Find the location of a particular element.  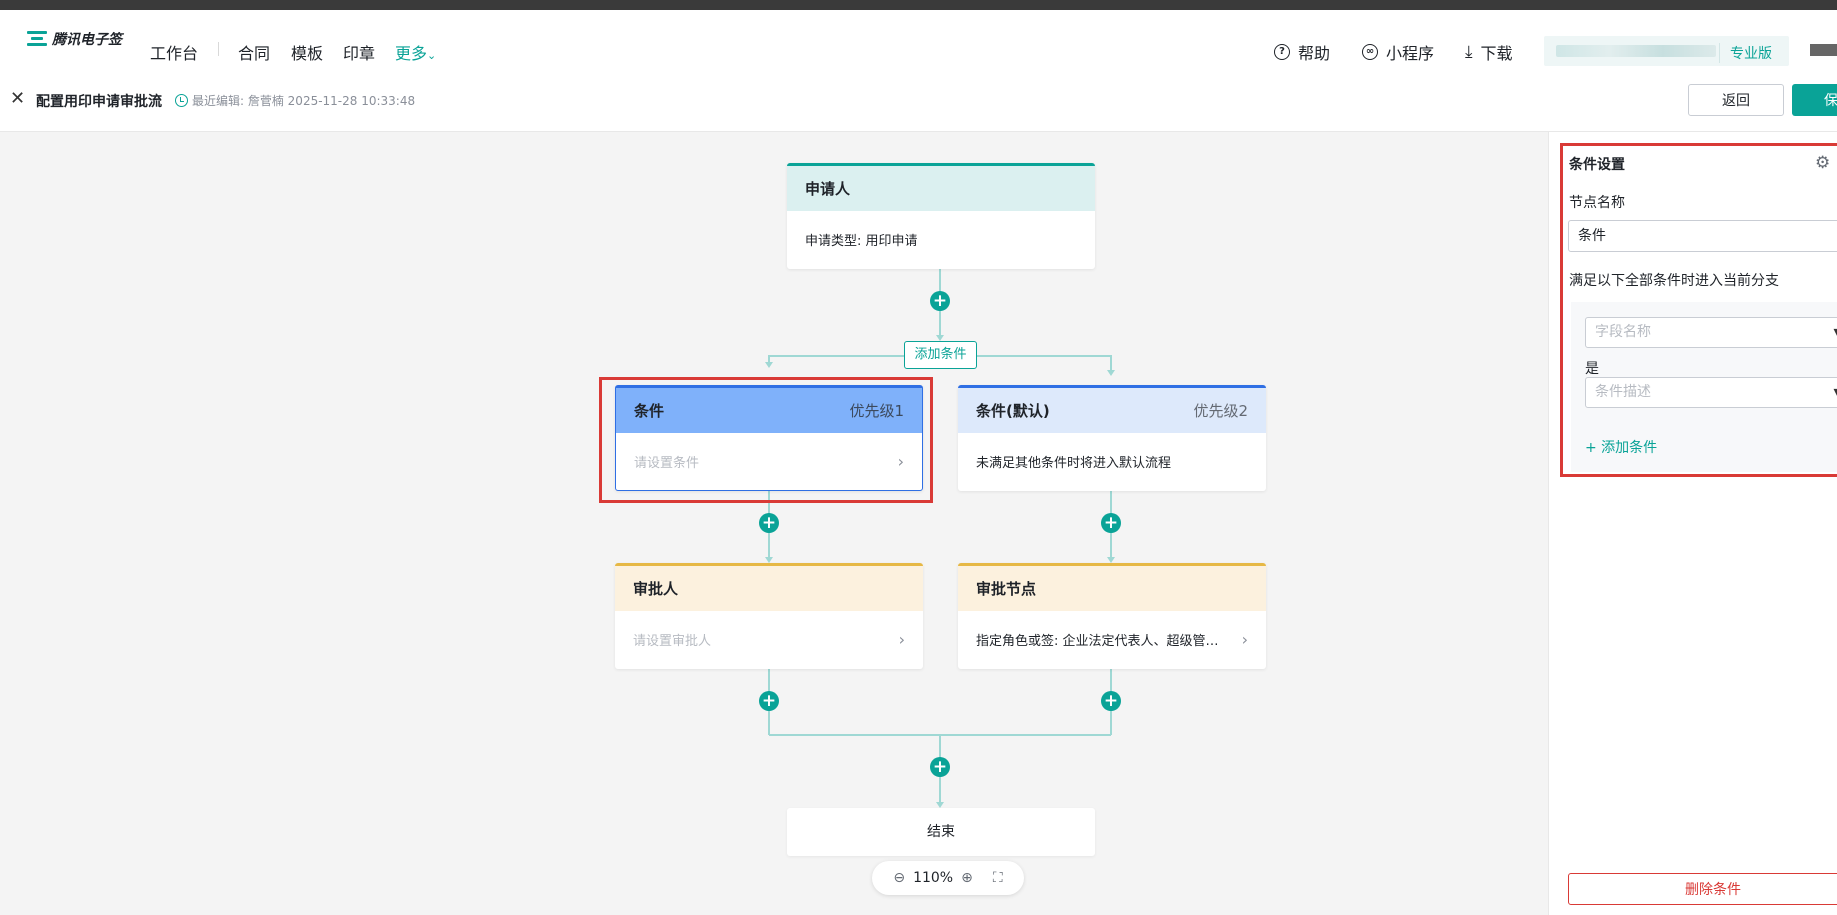

download-label: 下载 is located at coordinates (1496, 53).